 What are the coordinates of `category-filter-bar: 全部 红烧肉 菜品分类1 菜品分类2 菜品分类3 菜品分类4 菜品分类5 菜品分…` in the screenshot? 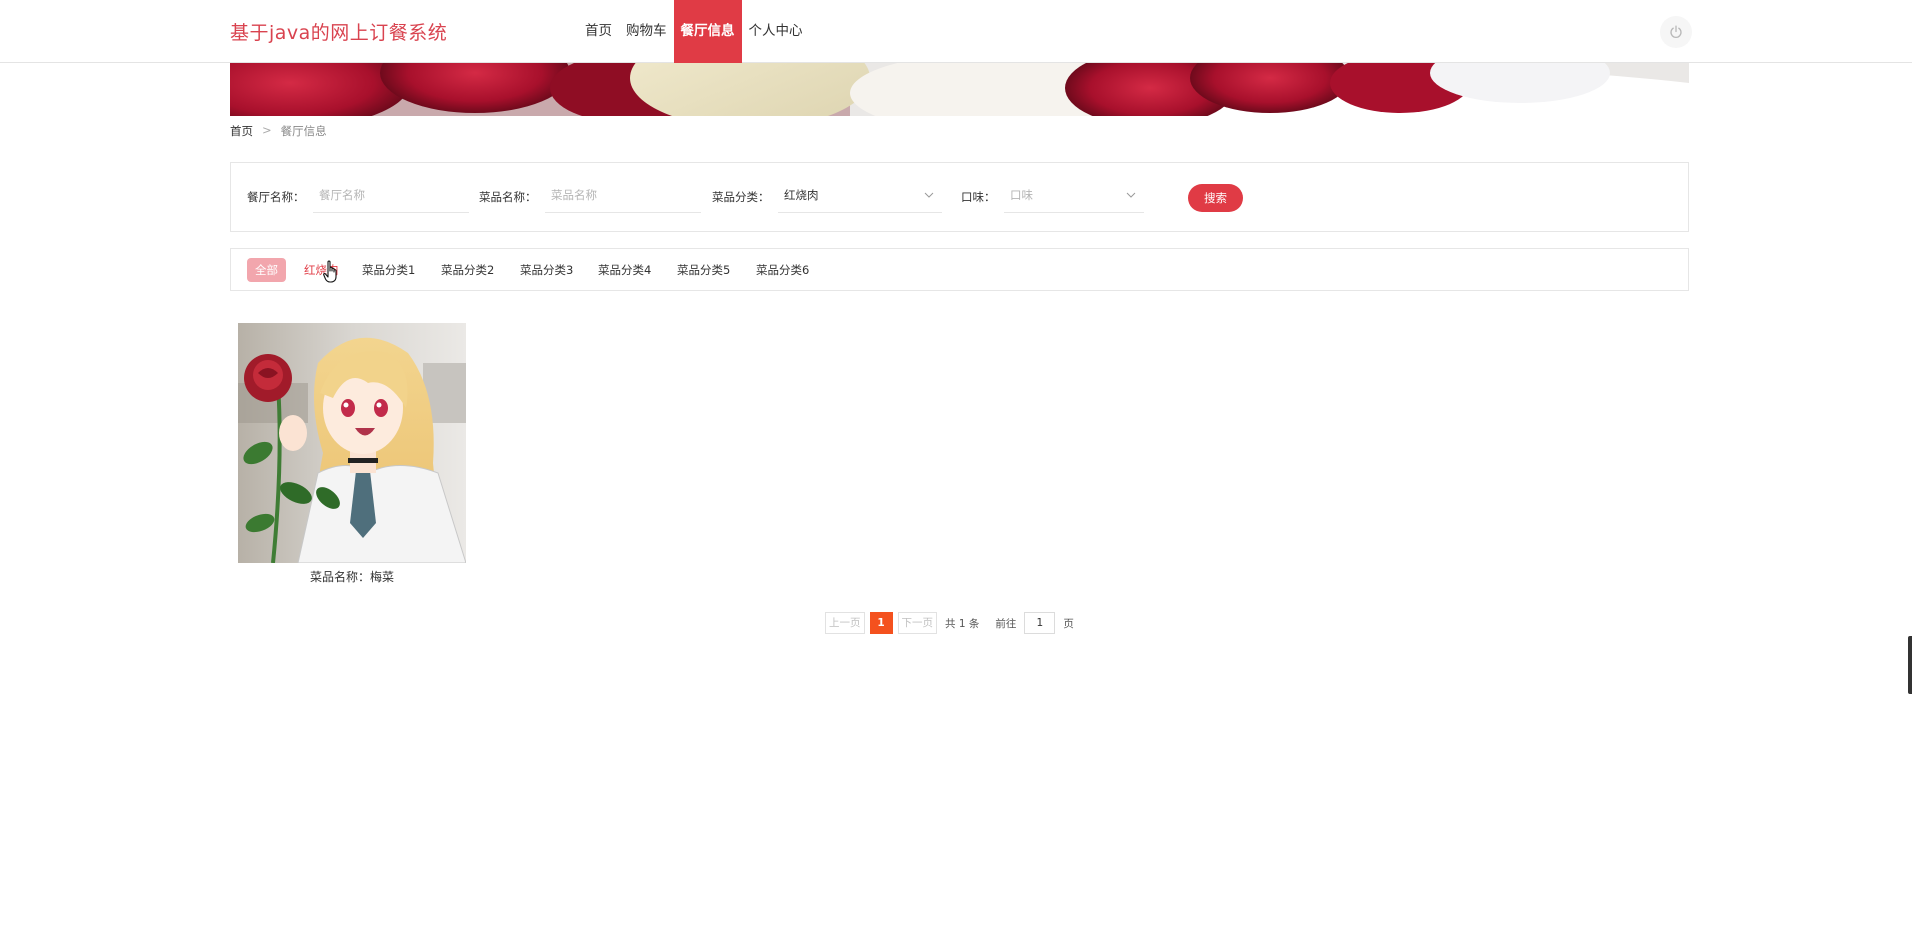 It's located at (959, 269).